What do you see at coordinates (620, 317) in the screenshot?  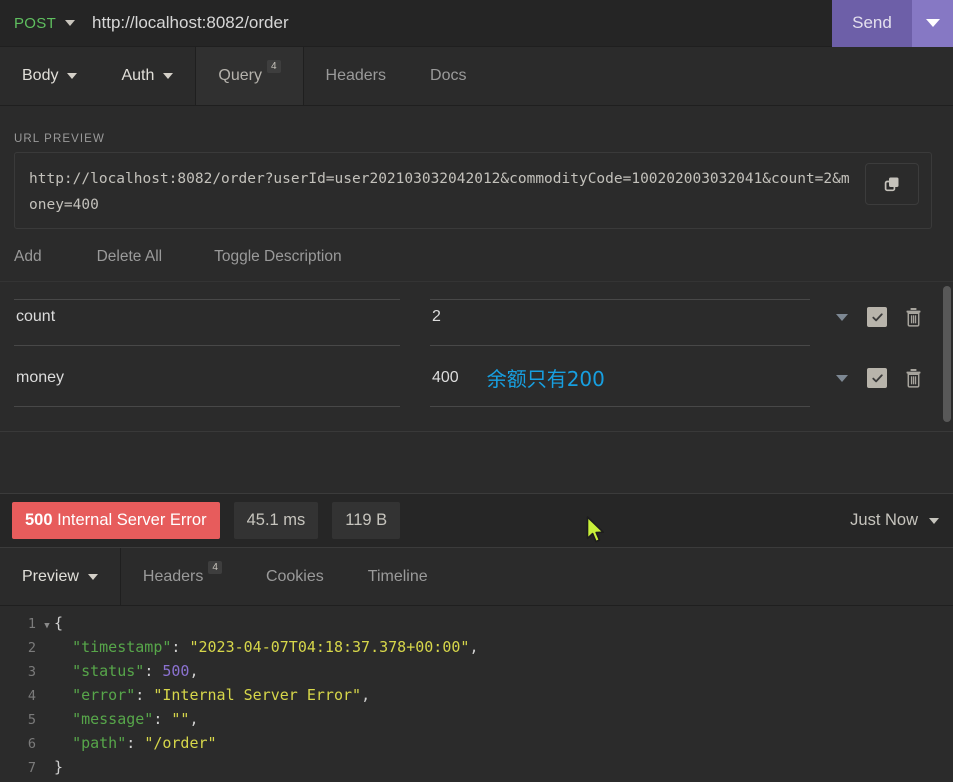 I see `param-value-input: 2` at bounding box center [620, 317].